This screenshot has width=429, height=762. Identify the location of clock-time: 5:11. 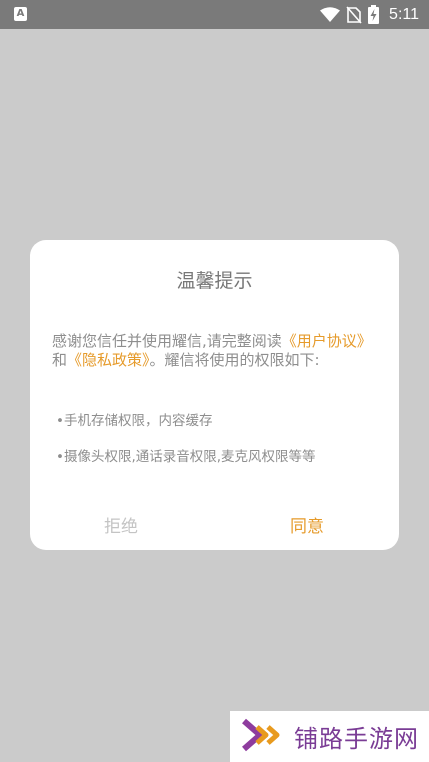
(404, 14).